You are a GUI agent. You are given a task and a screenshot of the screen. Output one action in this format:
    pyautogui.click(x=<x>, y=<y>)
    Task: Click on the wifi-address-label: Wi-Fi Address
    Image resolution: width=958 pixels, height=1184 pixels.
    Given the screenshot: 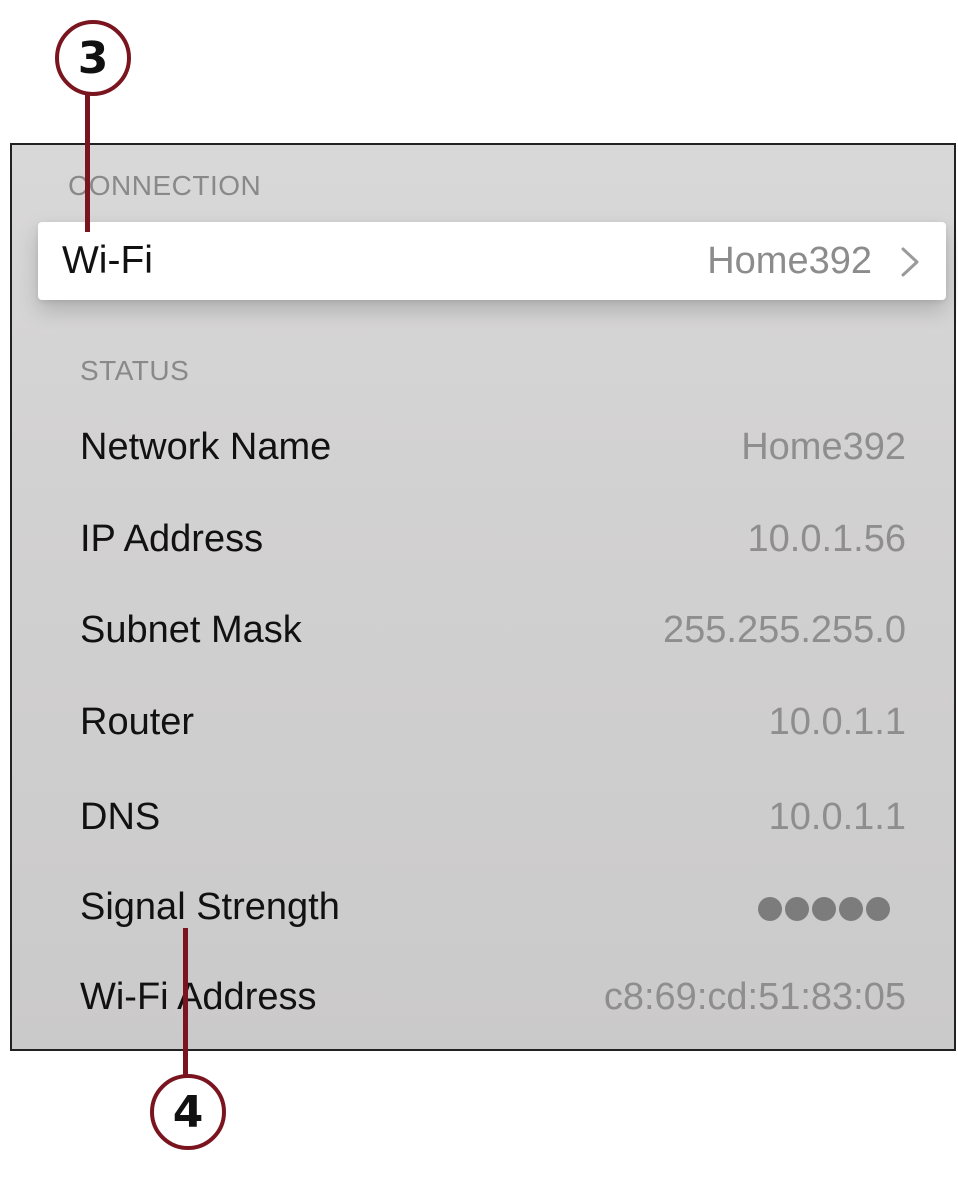 What is the action you would take?
    pyautogui.click(x=198, y=997)
    